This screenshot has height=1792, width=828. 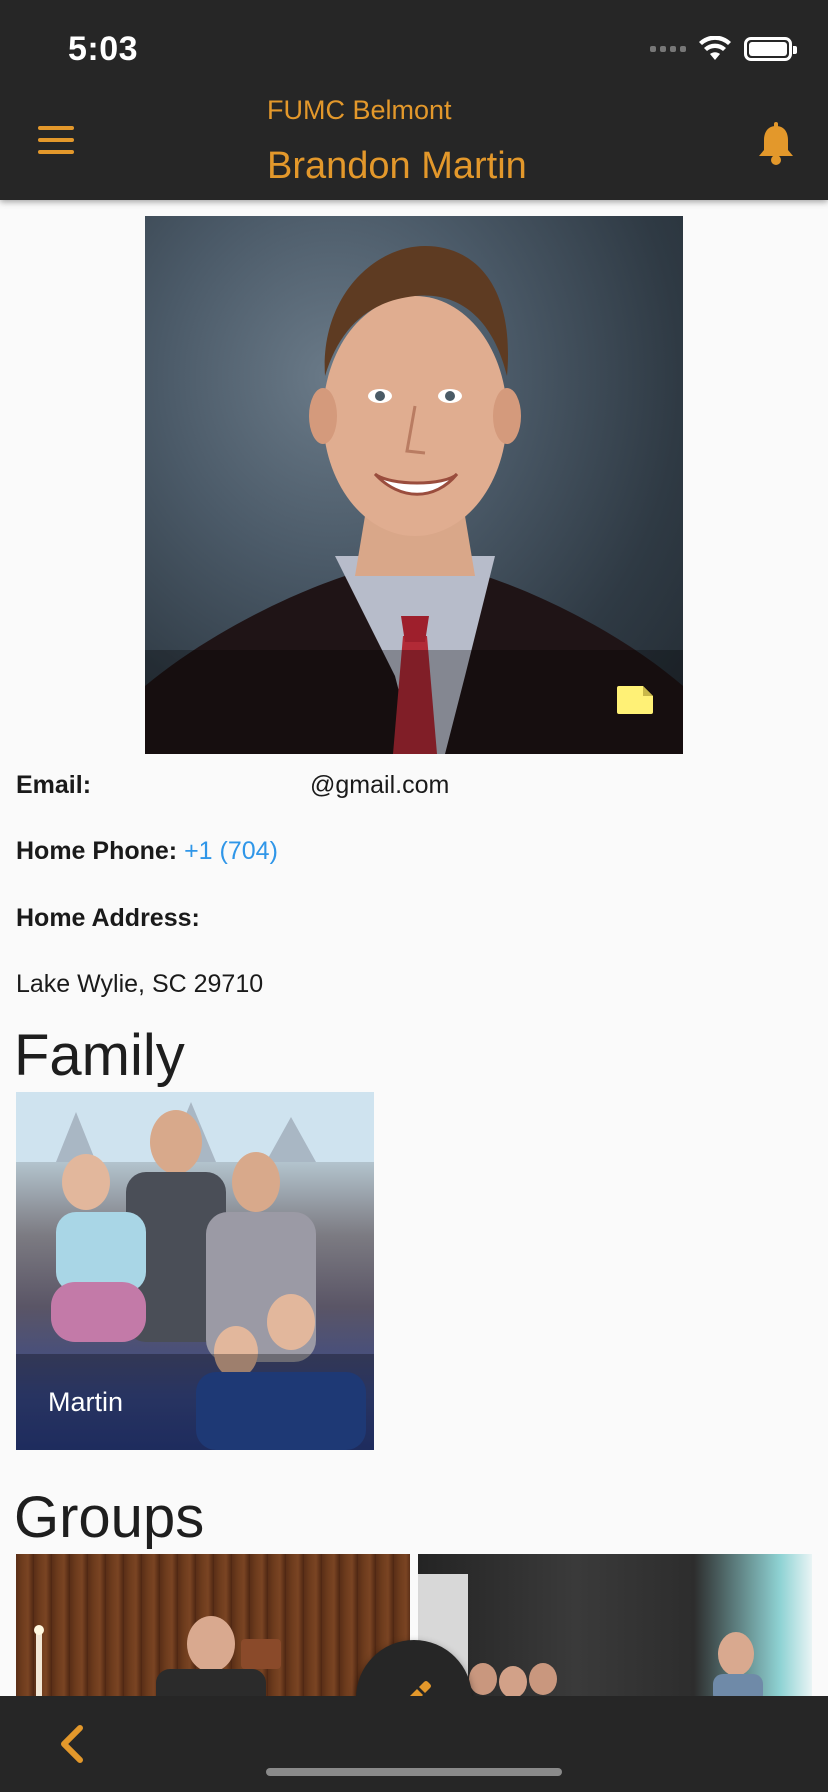 I want to click on bell-icon, so click(x=776, y=144).